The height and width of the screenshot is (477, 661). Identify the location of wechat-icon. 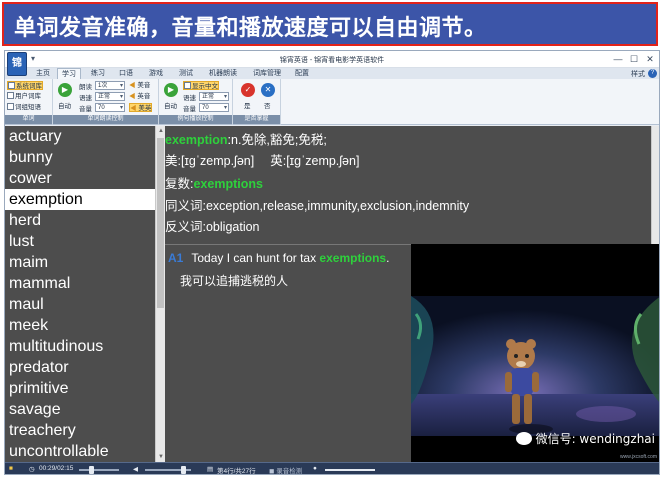
(523, 438).